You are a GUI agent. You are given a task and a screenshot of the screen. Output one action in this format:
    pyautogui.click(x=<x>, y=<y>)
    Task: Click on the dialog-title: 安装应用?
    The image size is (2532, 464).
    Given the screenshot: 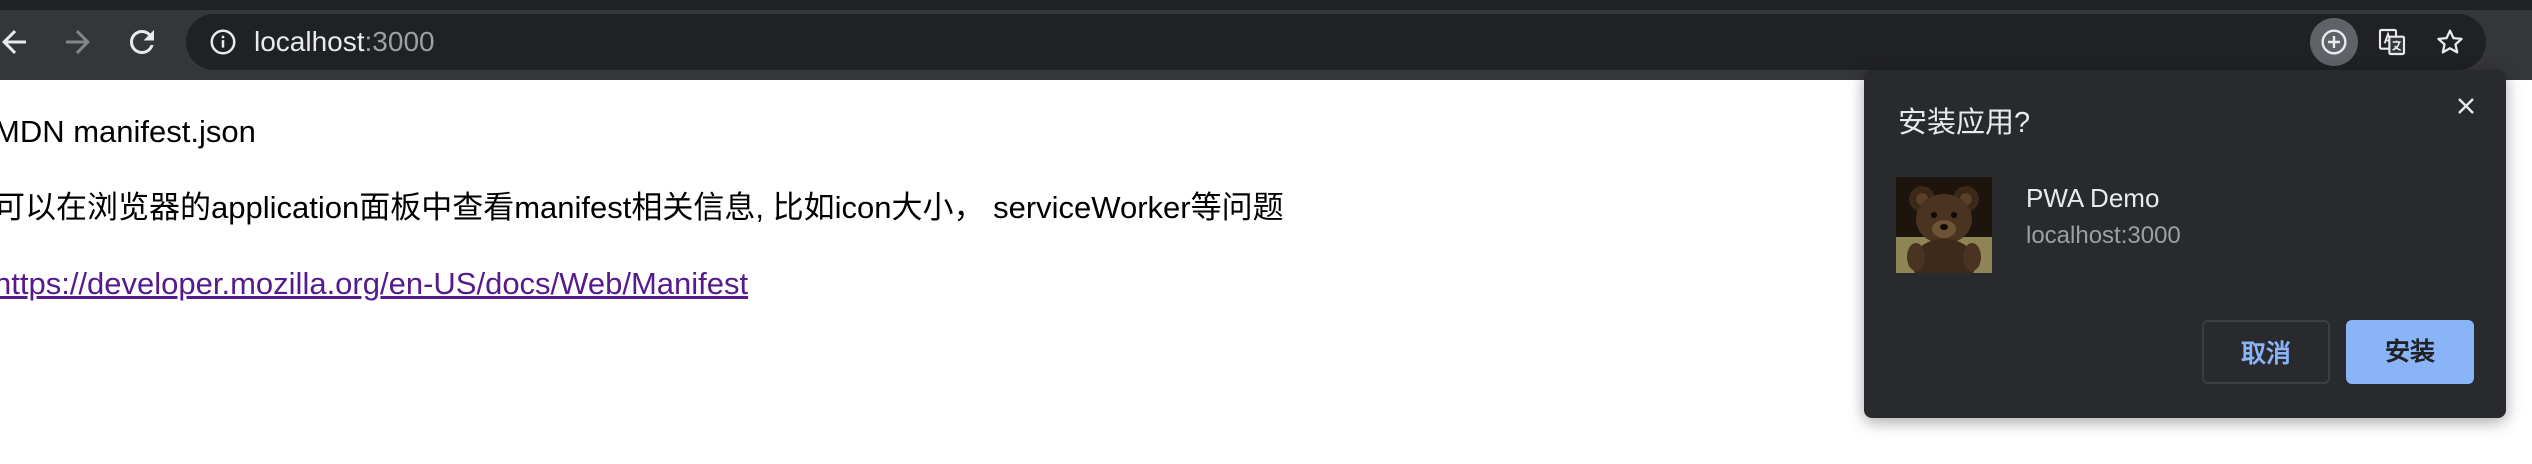 What is the action you would take?
    pyautogui.click(x=1964, y=123)
    